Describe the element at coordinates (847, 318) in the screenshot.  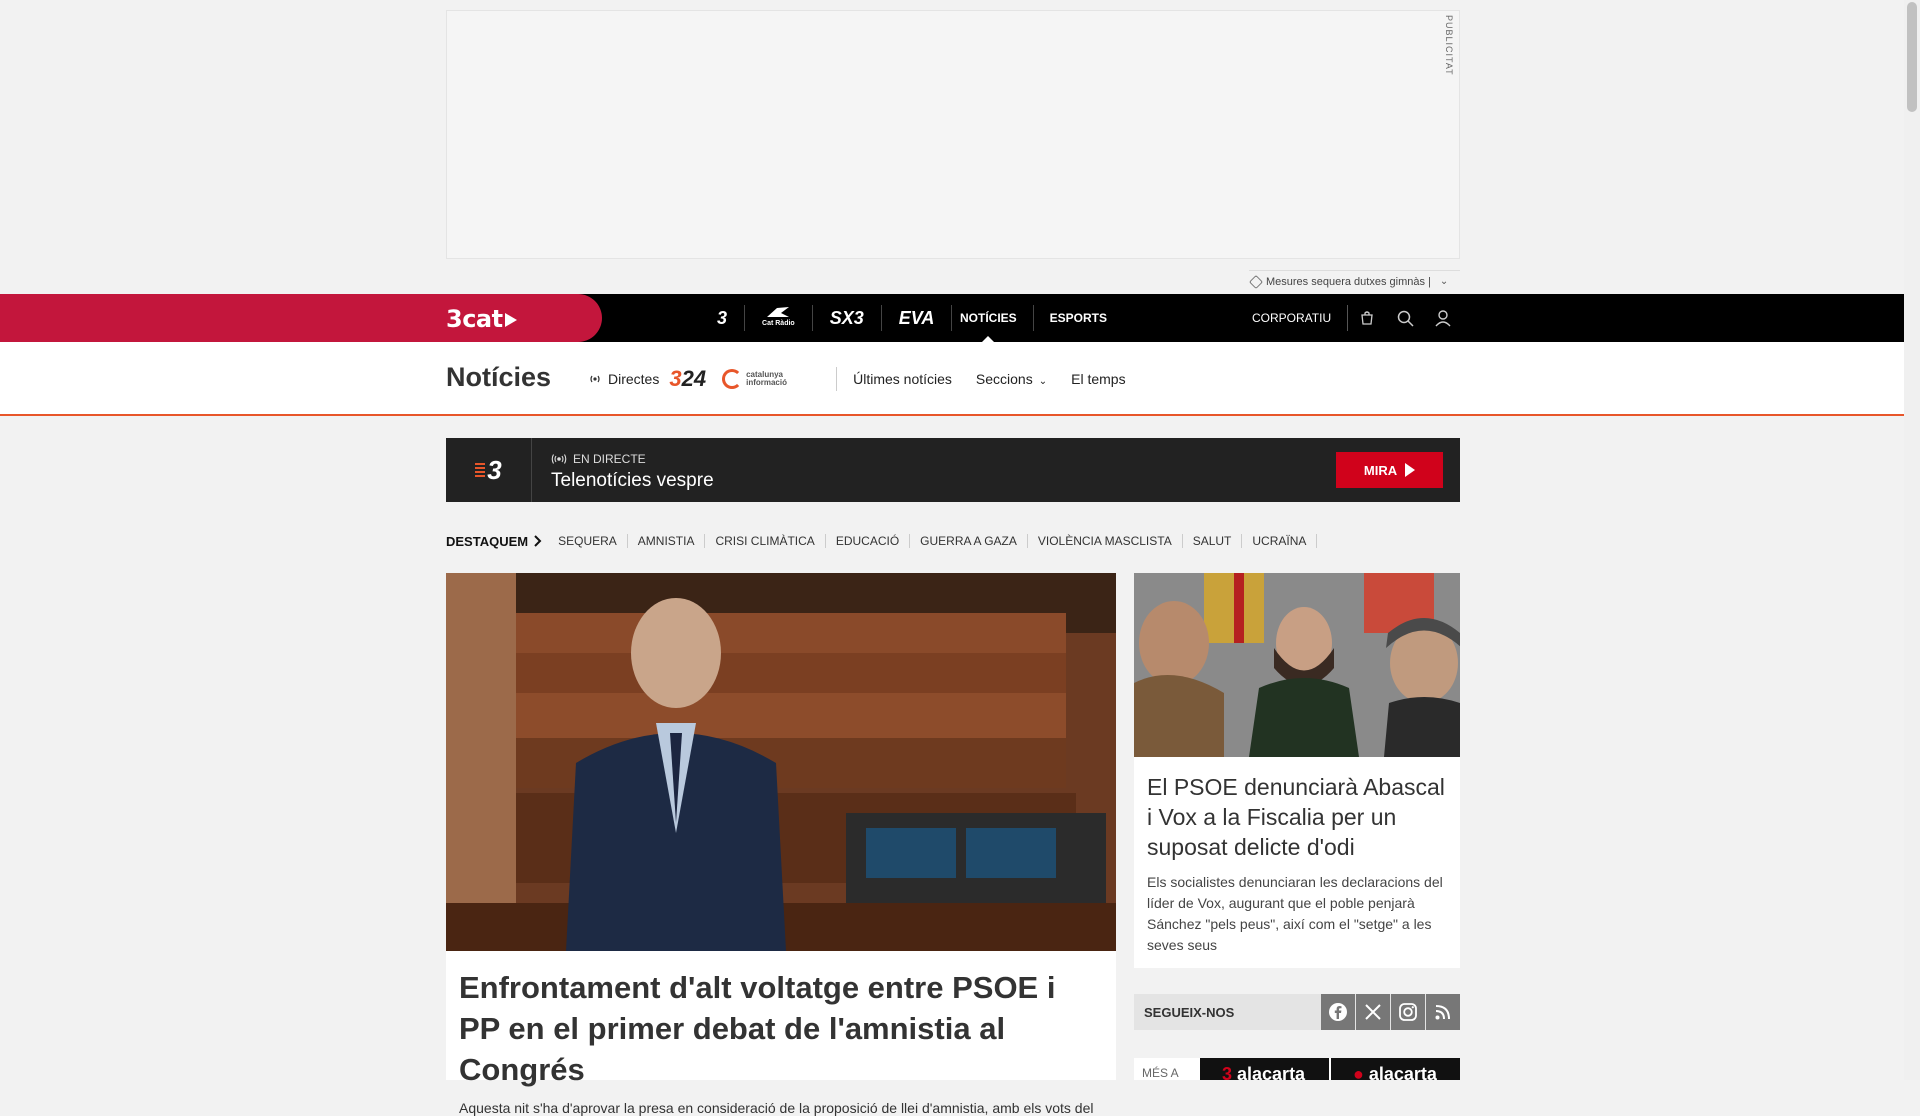
I see `brand-sx3: SX3` at that location.